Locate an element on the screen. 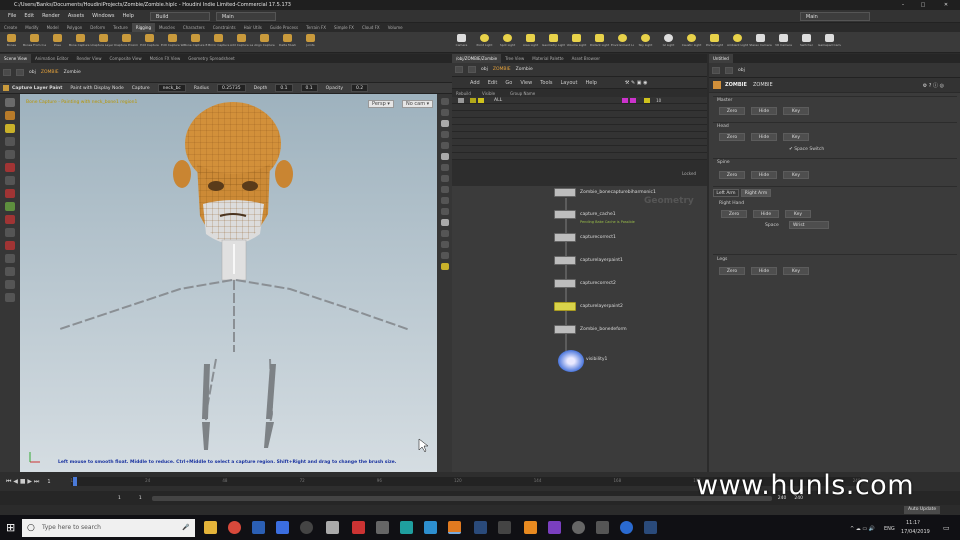 The width and height of the screenshot is (960, 540). clock-app-icon is located at coordinates (306, 527).